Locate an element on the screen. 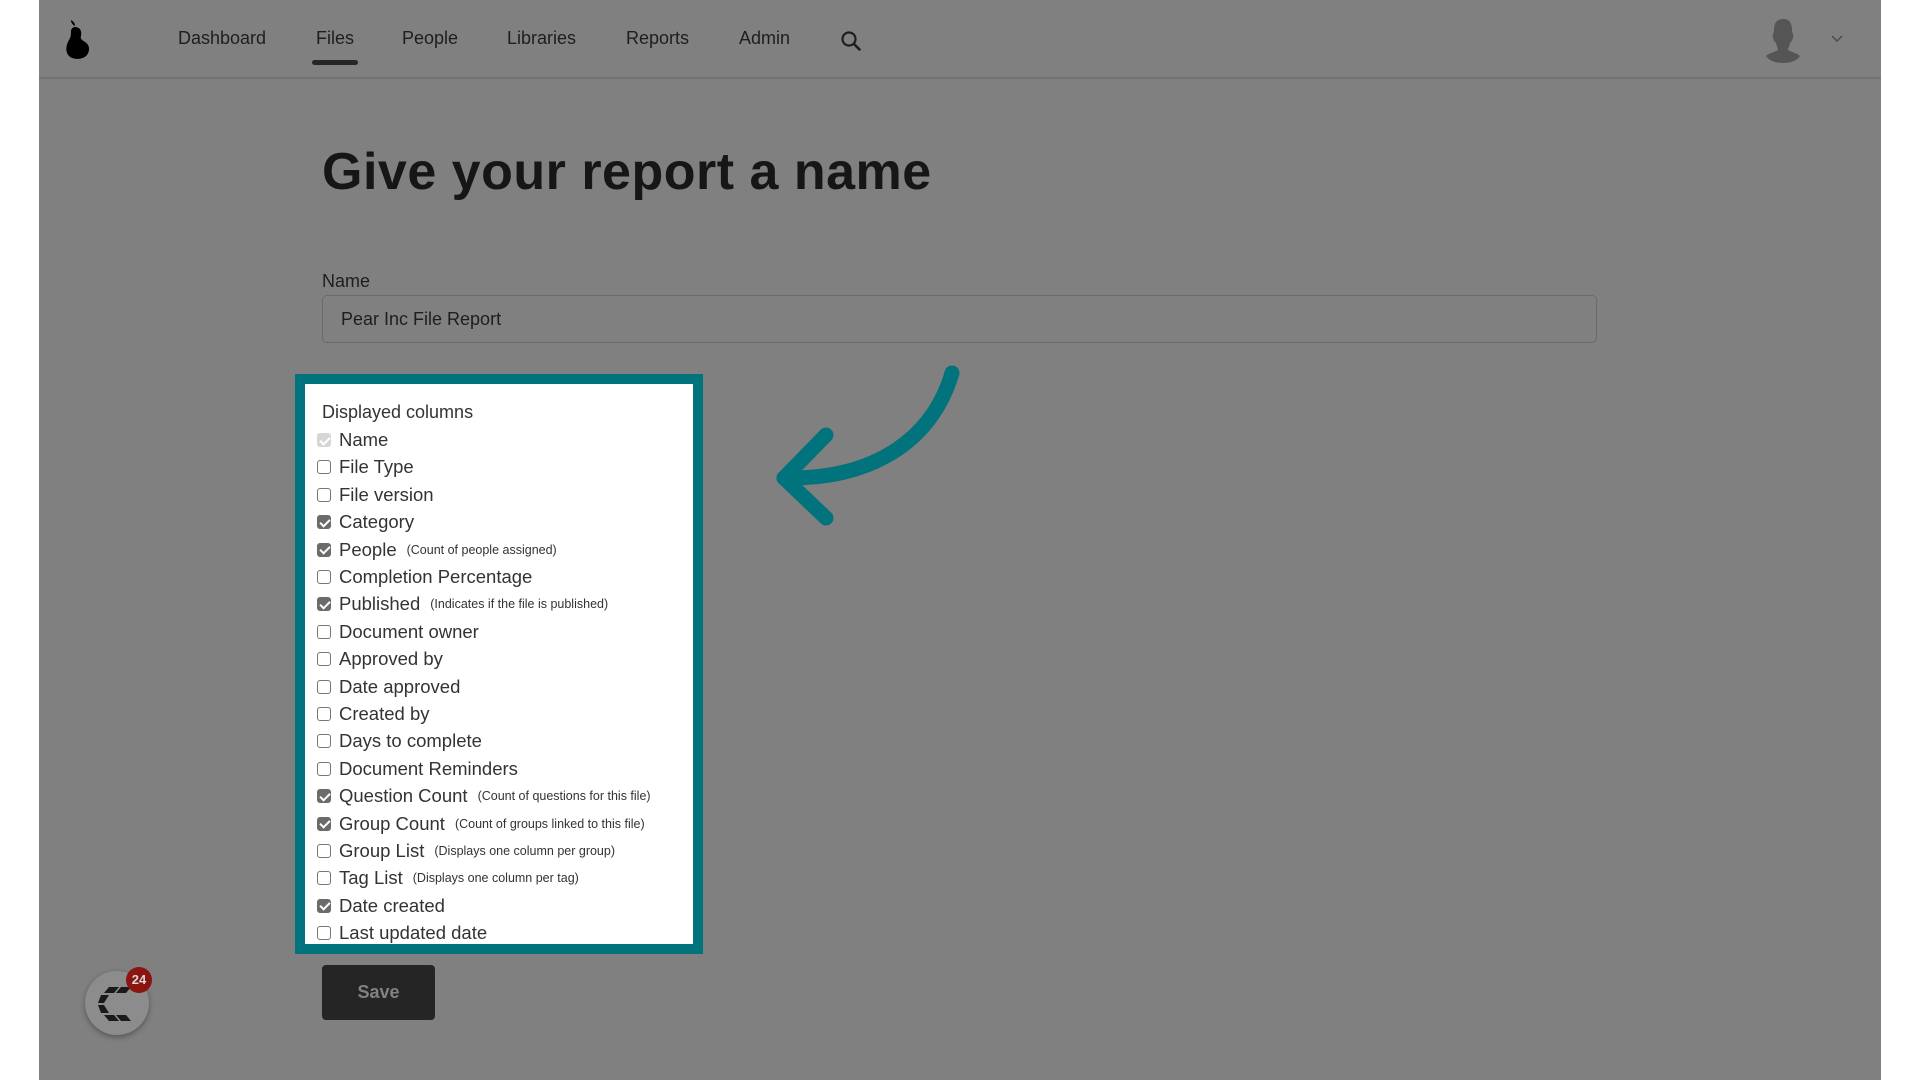 The width and height of the screenshot is (1920, 1080). column-option-label: Group List is located at coordinates (381, 851).